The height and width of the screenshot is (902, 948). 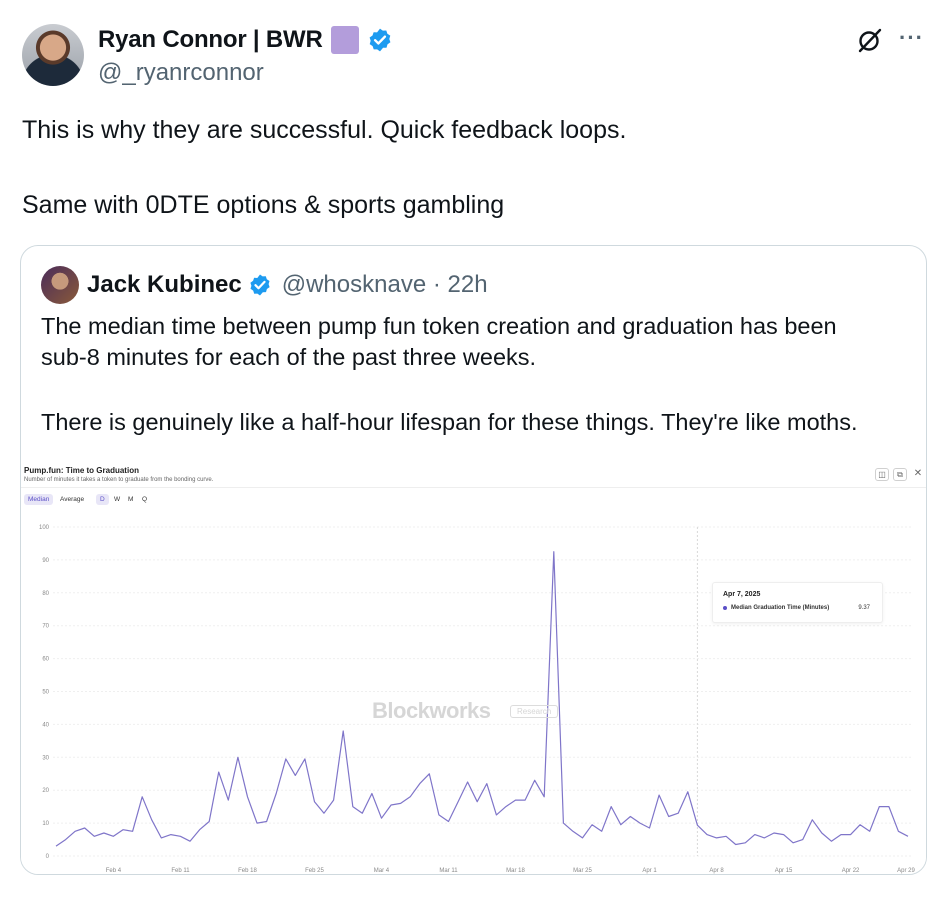 What do you see at coordinates (180, 871) in the screenshot?
I see `x-tick-label: Feb 11` at bounding box center [180, 871].